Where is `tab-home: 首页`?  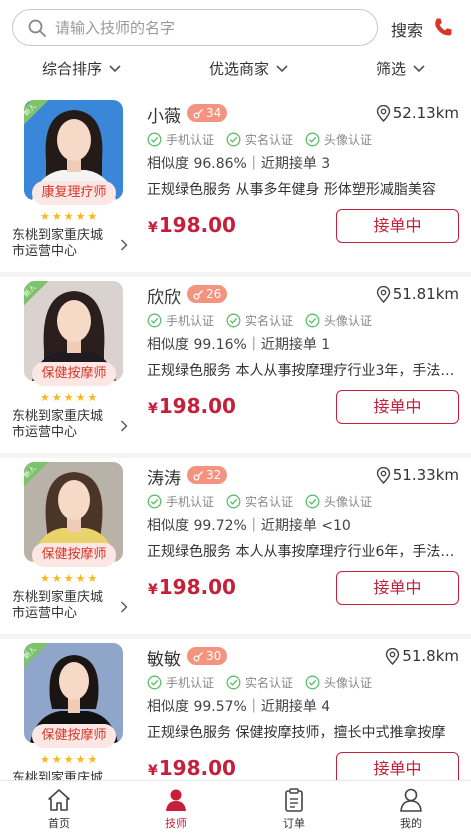
tab-home: 首页 is located at coordinates (59, 809).